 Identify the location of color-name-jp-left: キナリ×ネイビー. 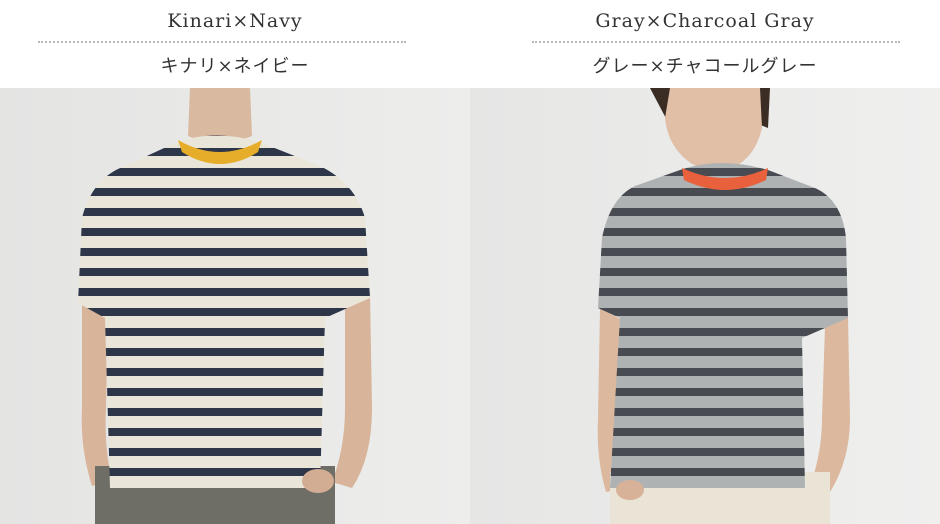
(235, 66).